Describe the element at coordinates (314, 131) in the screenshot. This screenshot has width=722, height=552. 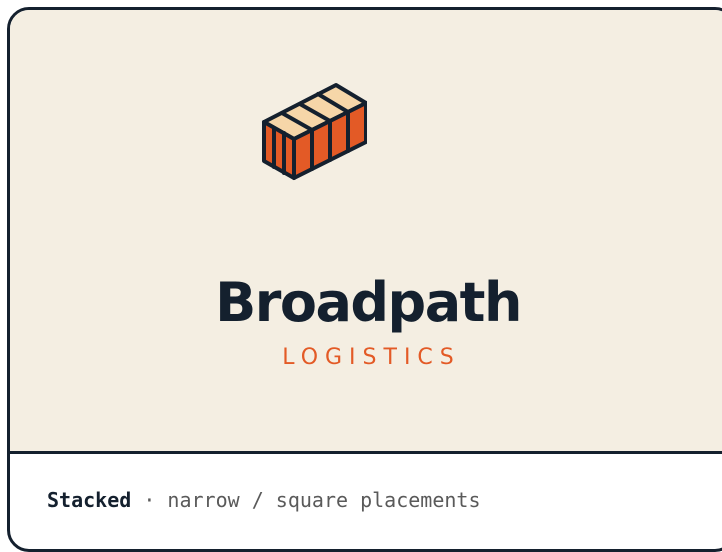
I see `shipping-container-icon` at that location.